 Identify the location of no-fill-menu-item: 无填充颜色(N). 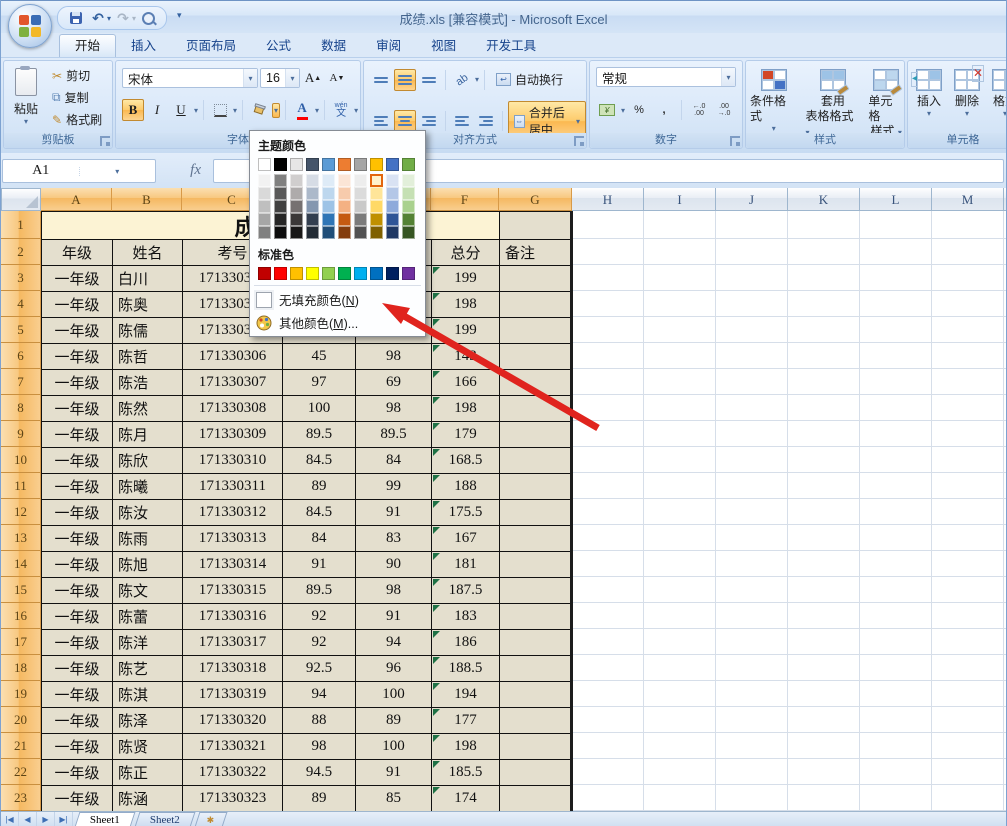
(337, 299).